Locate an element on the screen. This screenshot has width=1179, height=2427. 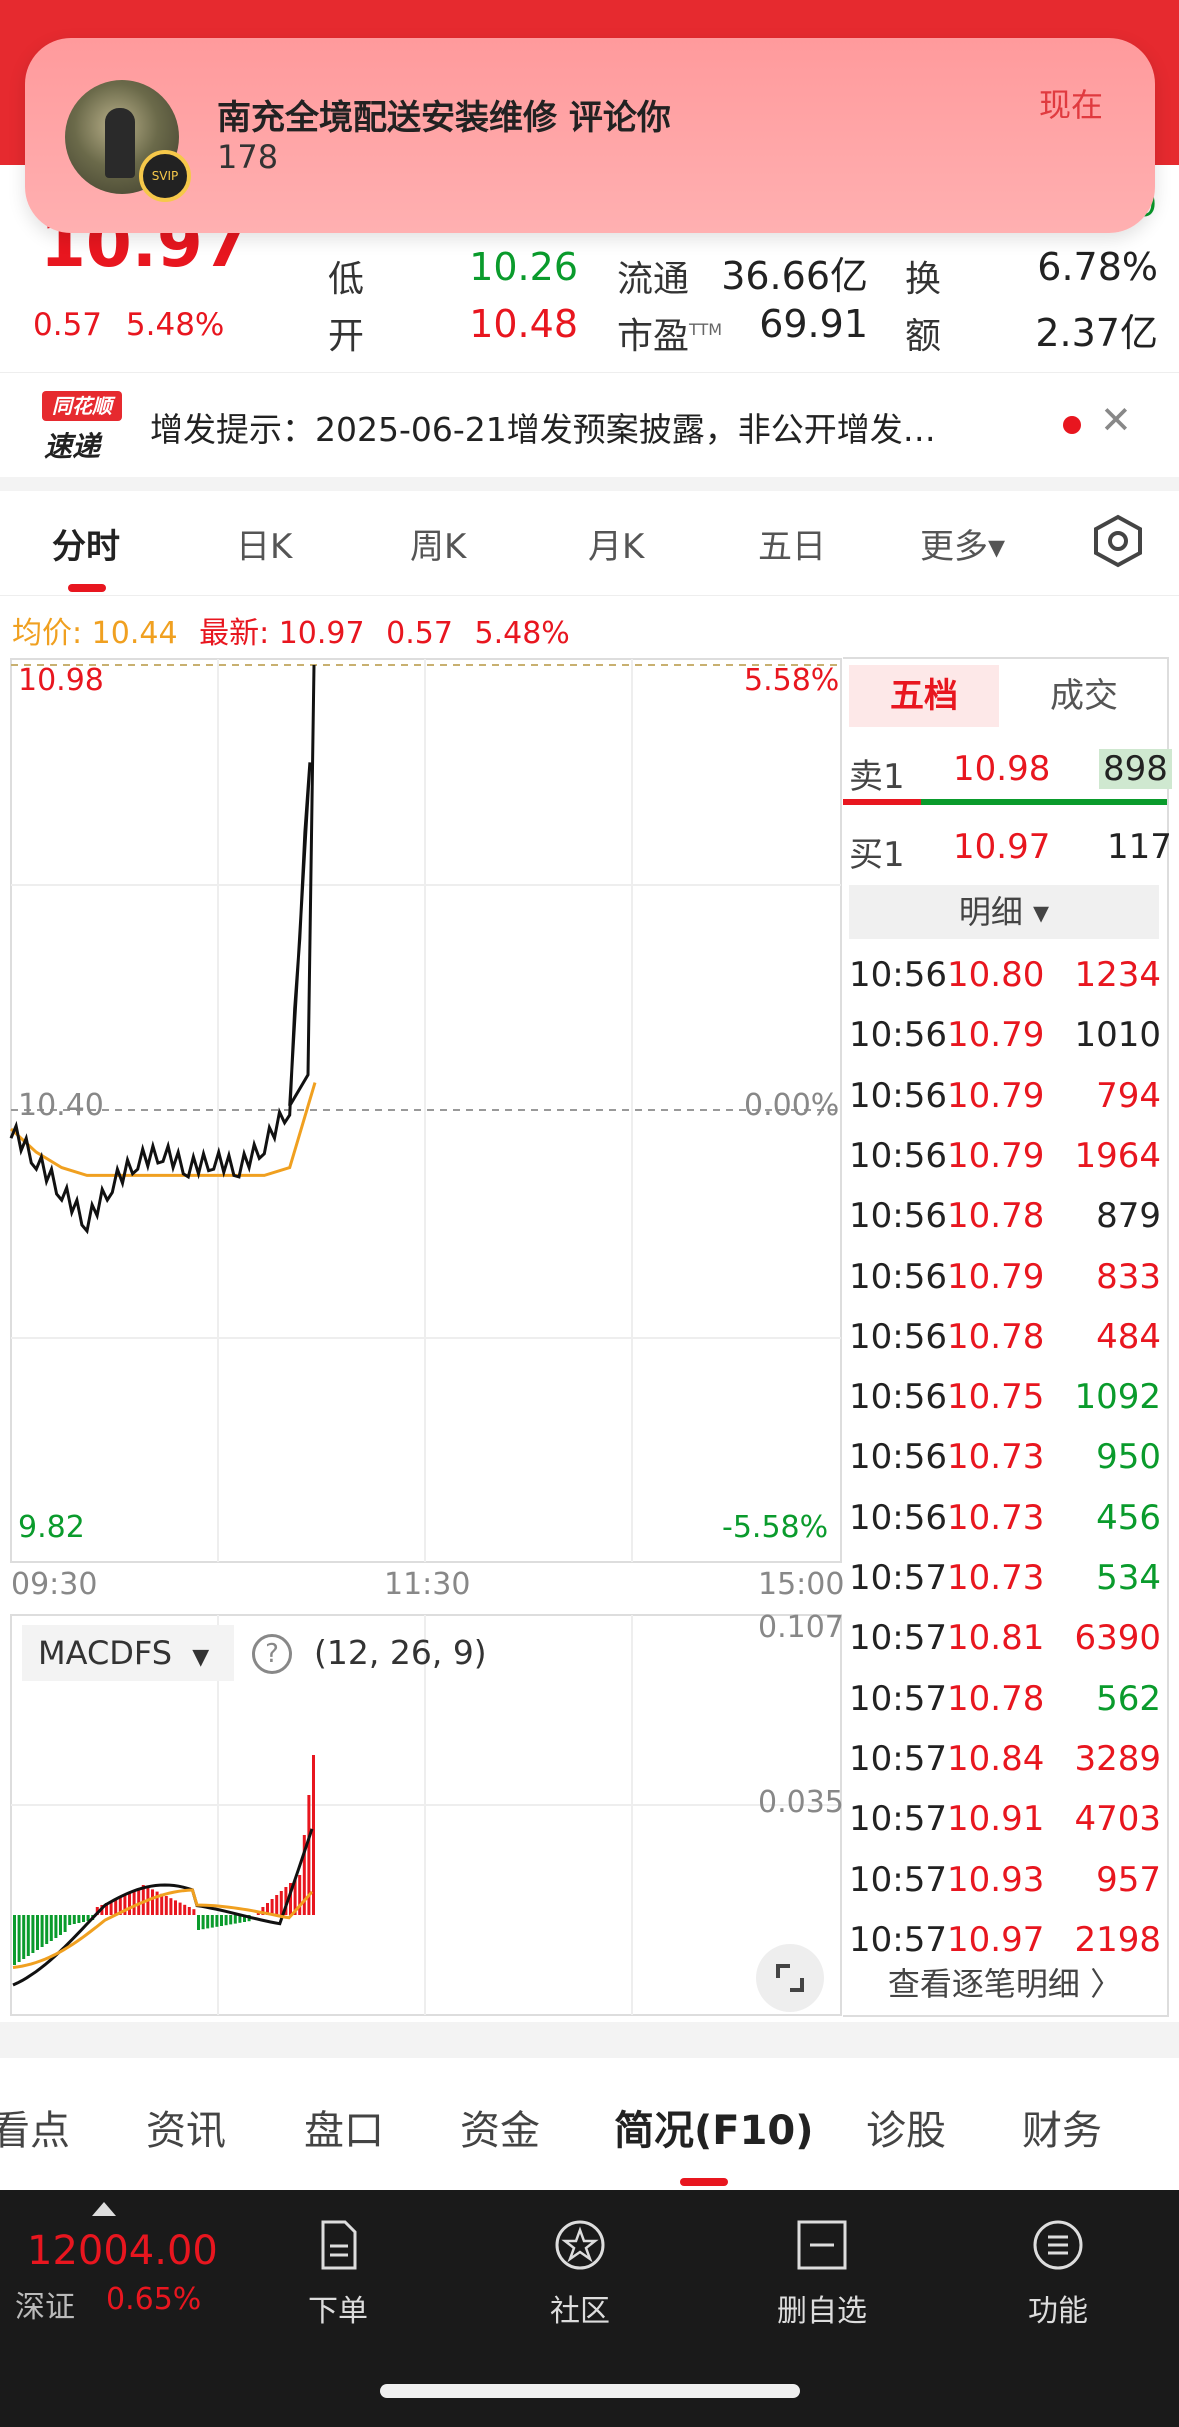
tab-trades: 成交 is located at coordinates (1084, 696).